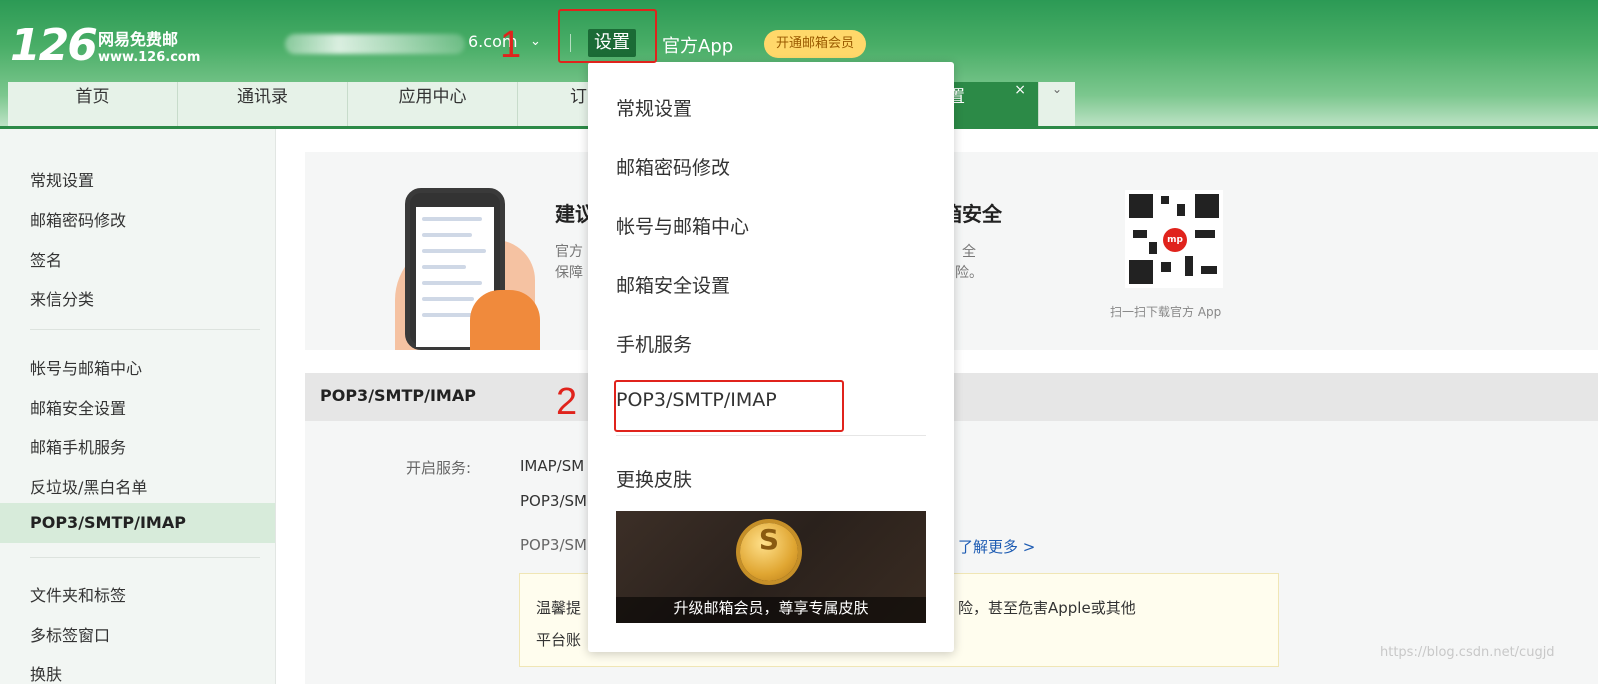 Image resolution: width=1598 pixels, height=685 pixels. I want to click on promo-caption: 升级邮箱会员，尊享专属皮肤, so click(771, 610).